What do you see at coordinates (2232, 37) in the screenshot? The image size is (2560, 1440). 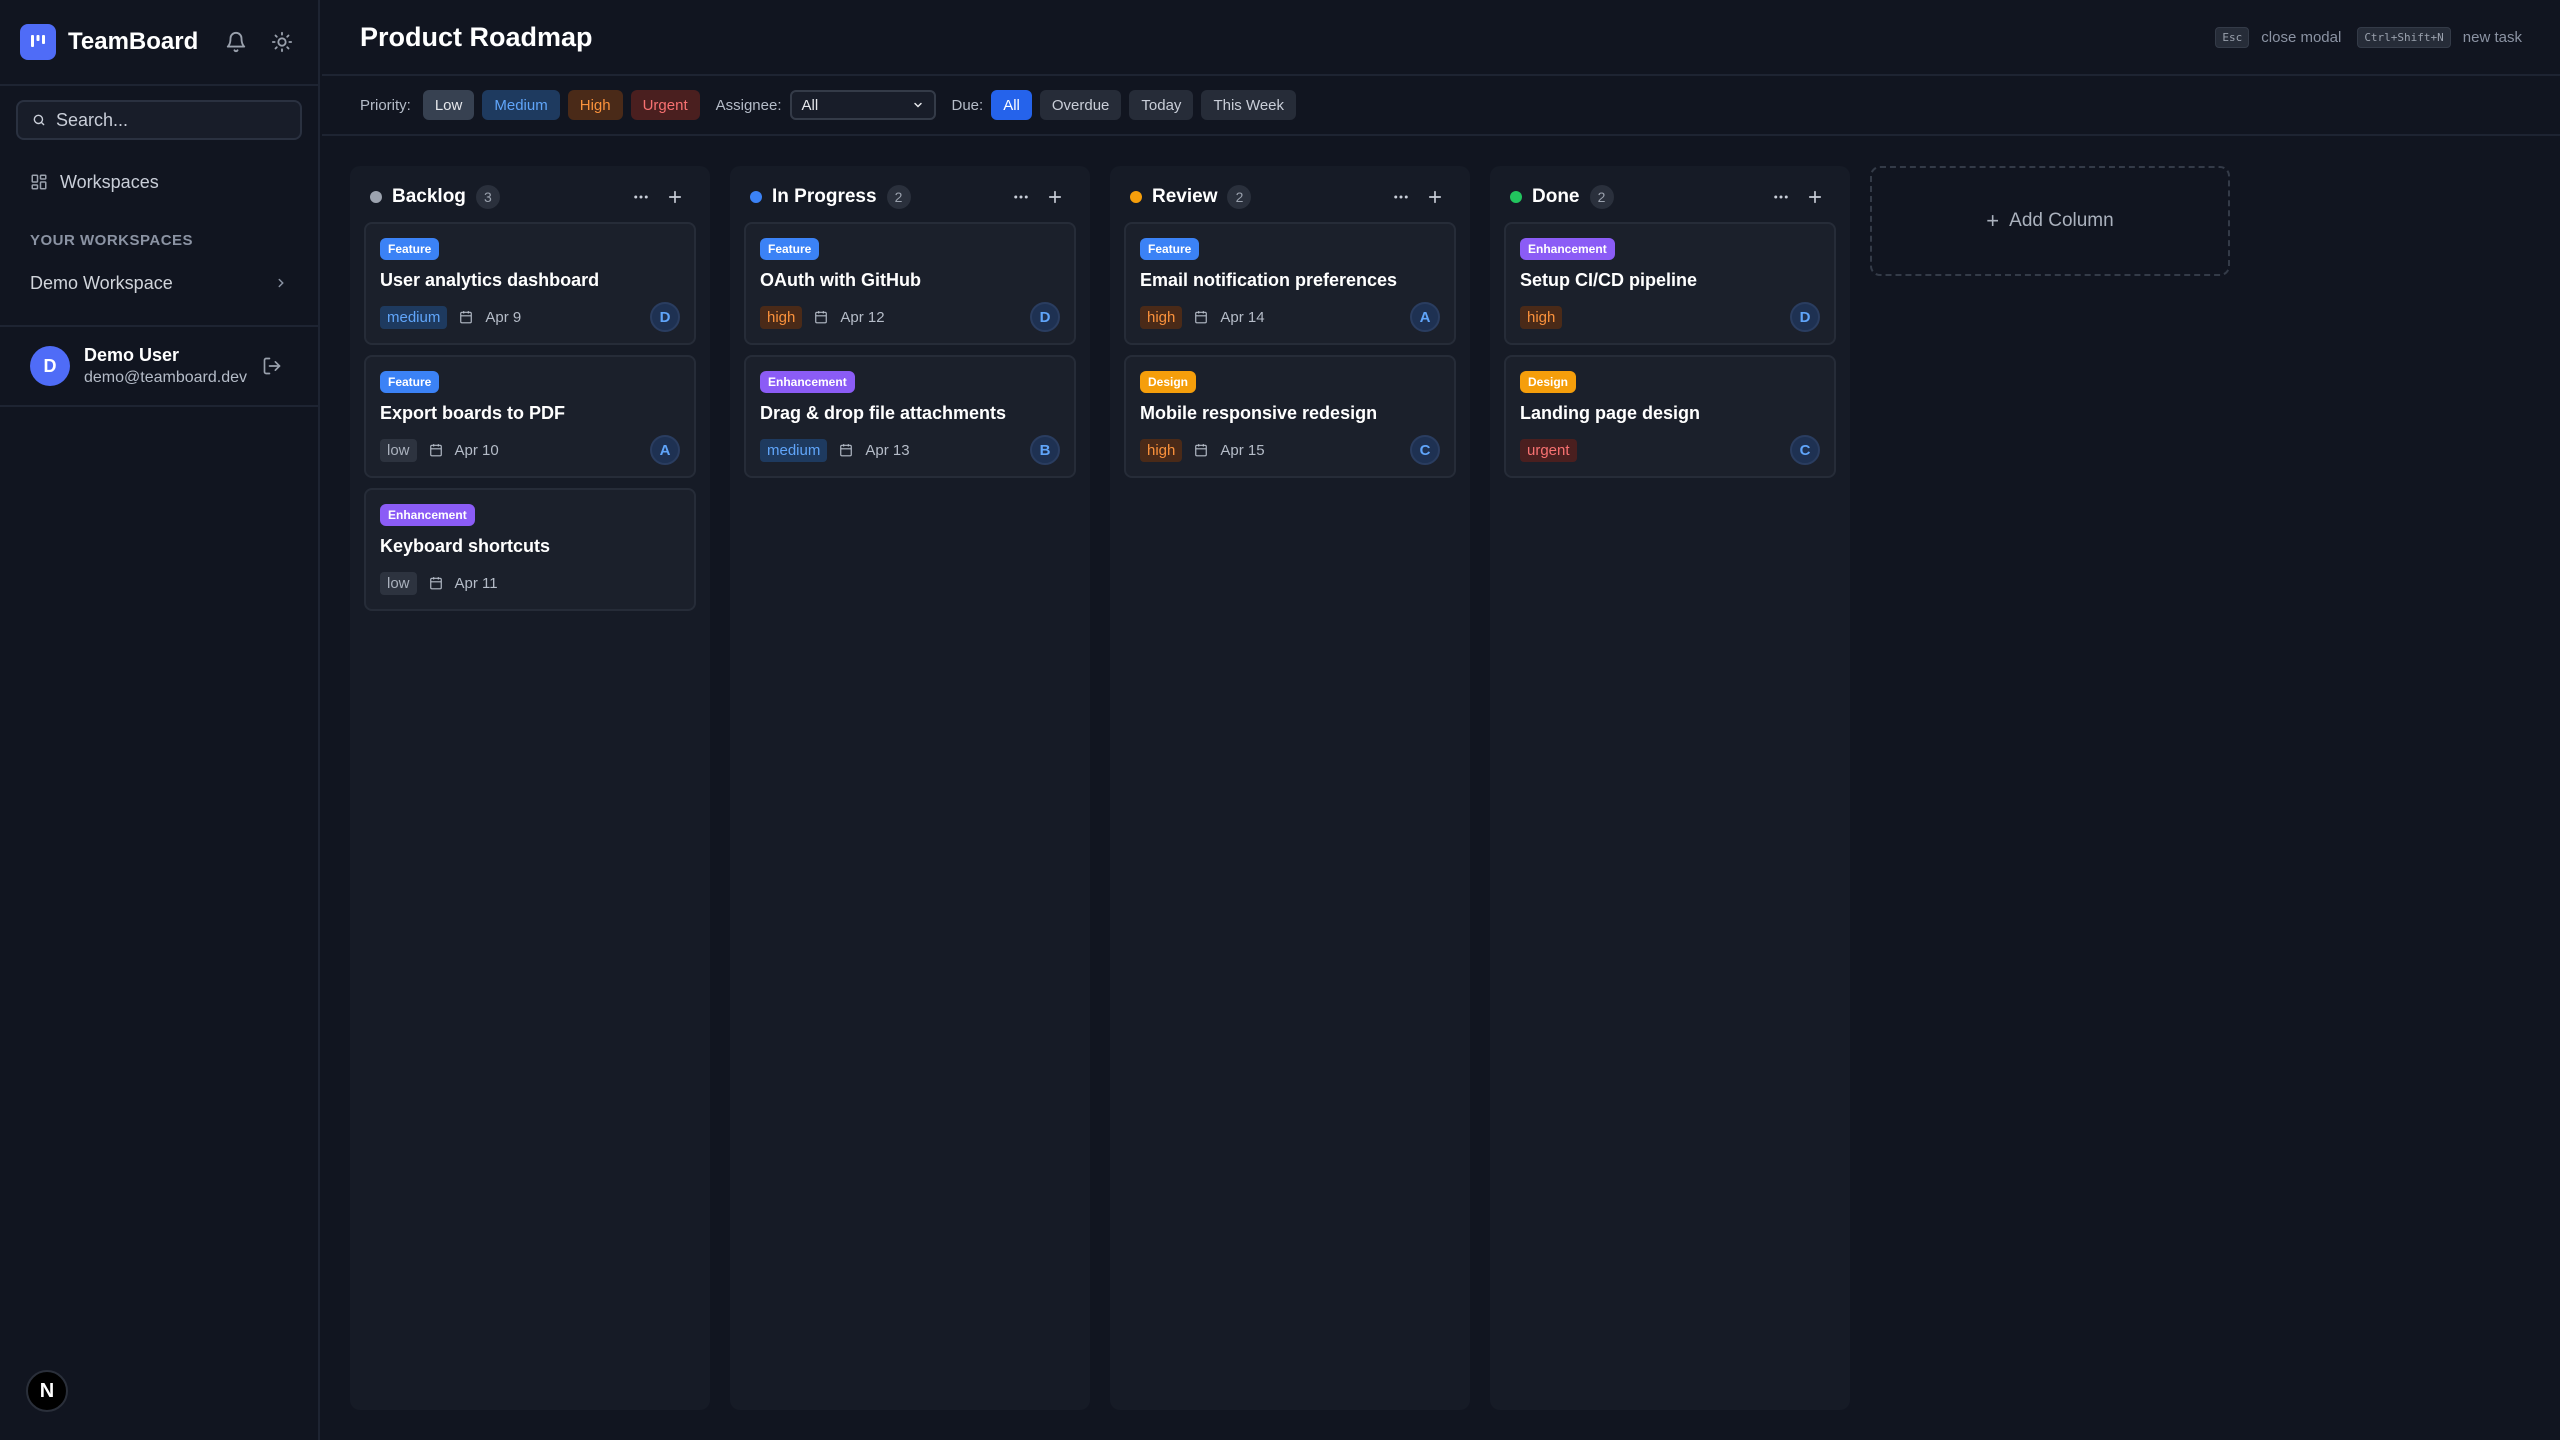 I see `kbd-esc: Esc` at bounding box center [2232, 37].